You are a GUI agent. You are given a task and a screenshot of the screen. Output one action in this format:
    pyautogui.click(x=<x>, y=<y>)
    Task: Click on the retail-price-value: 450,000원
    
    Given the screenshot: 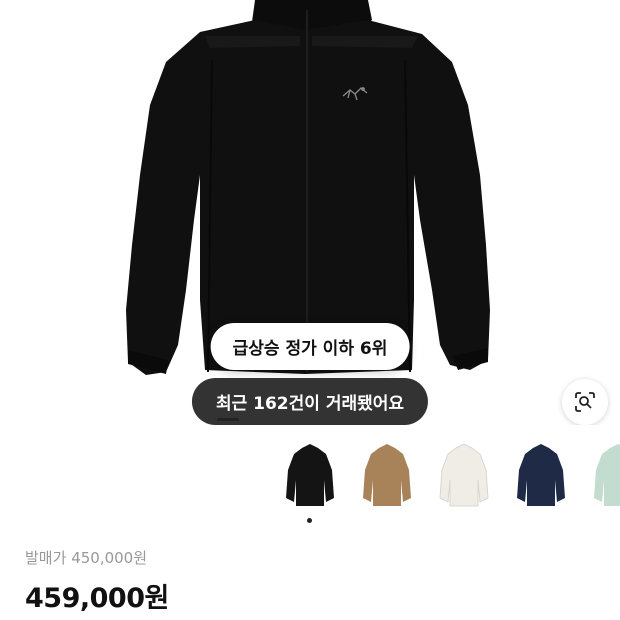 What is the action you would take?
    pyautogui.click(x=109, y=558)
    